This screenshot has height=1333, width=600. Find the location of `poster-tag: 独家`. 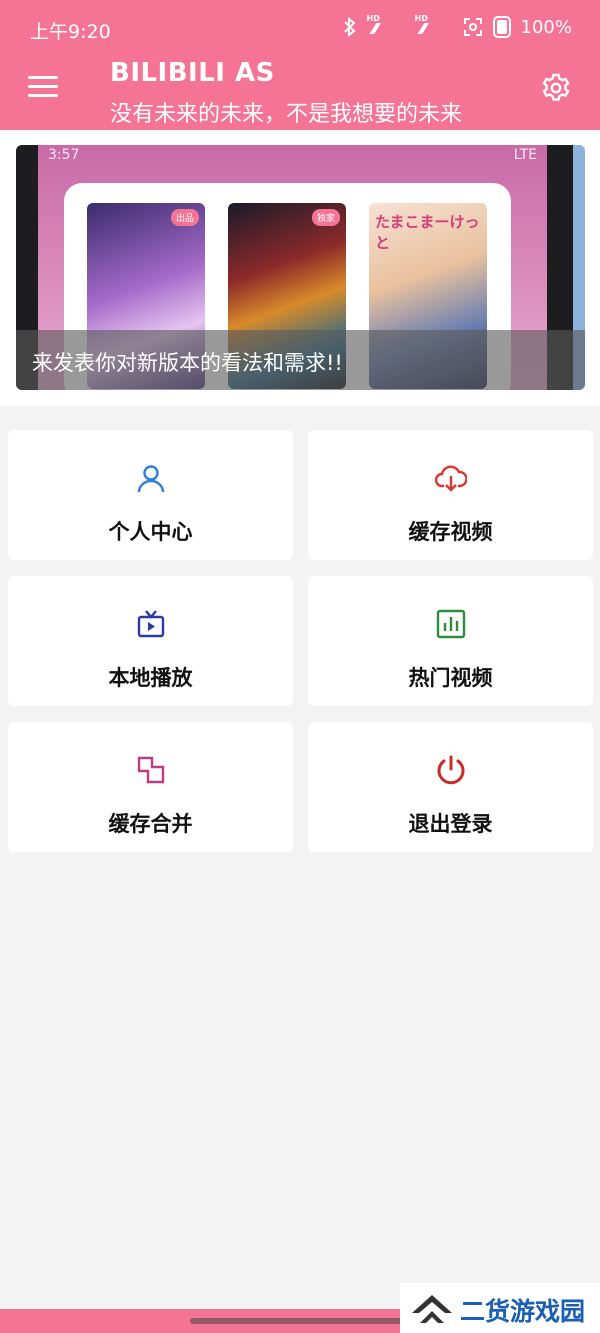

poster-tag: 独家 is located at coordinates (325, 217).